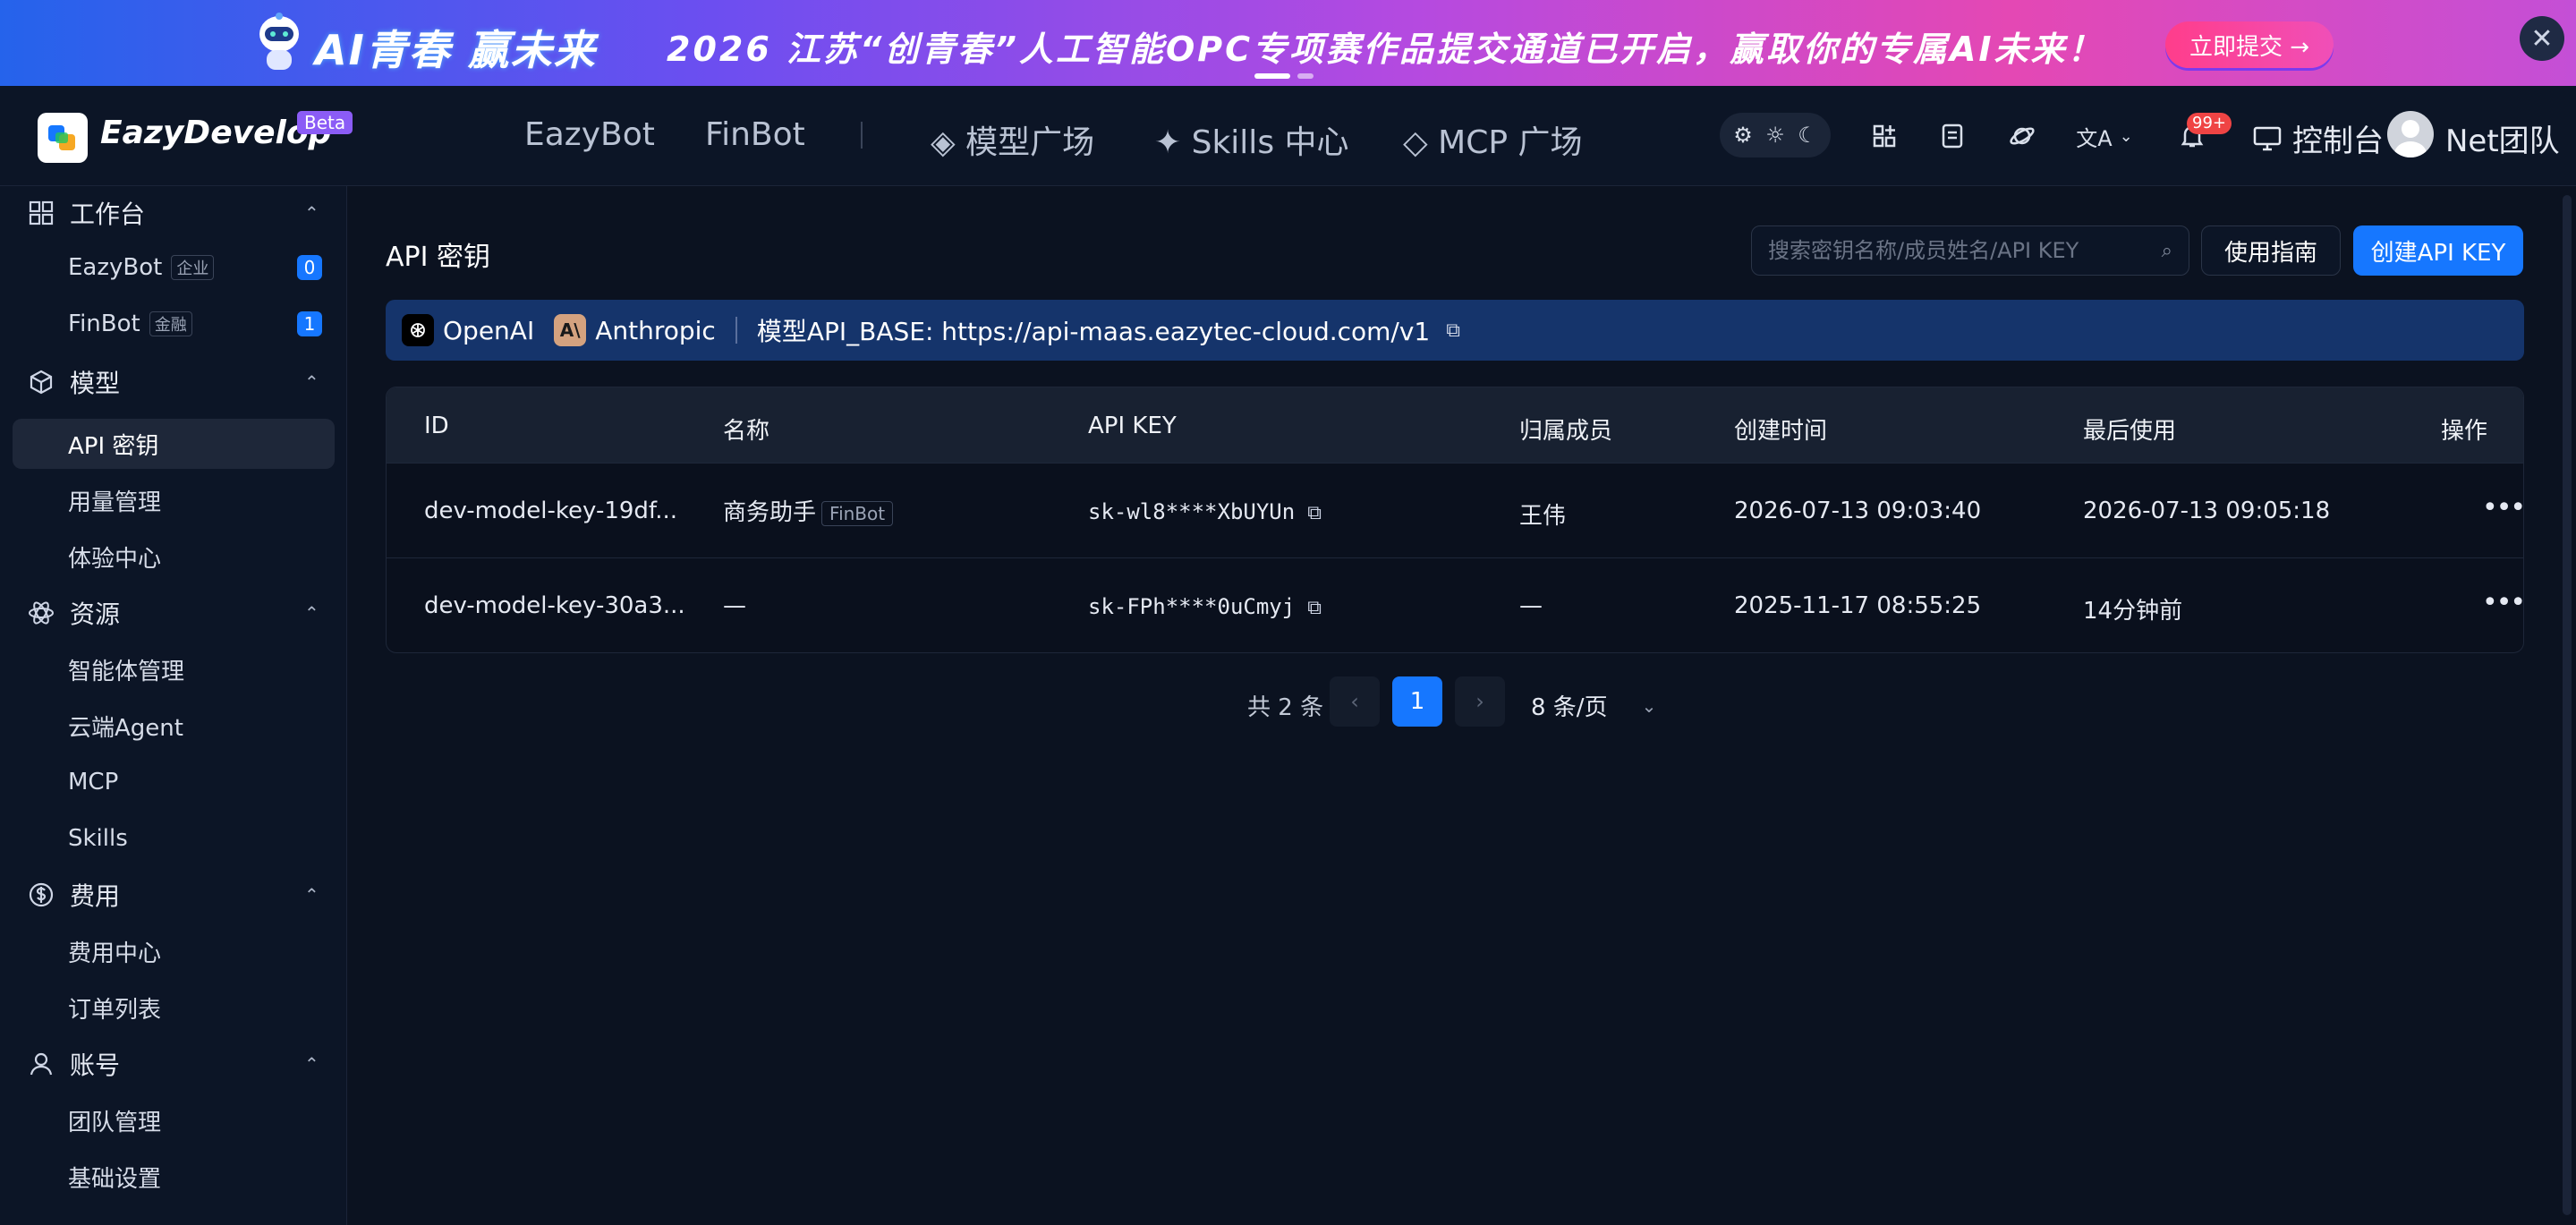 The height and width of the screenshot is (1225, 2576). I want to click on page-scrollbar, so click(2567, 705).